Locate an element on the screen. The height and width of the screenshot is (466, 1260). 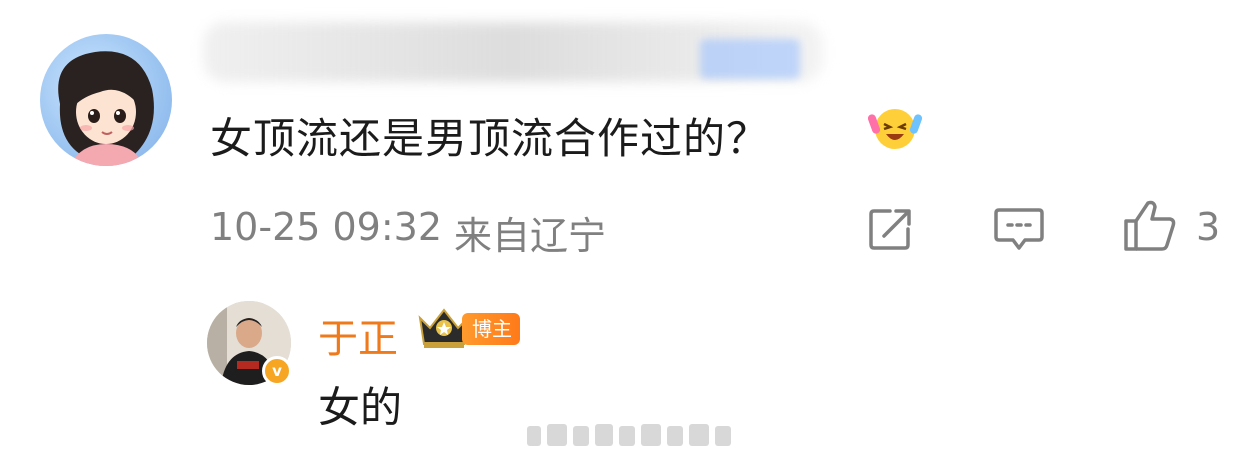
like-thumbs-up-icon is located at coordinates (1150, 225).